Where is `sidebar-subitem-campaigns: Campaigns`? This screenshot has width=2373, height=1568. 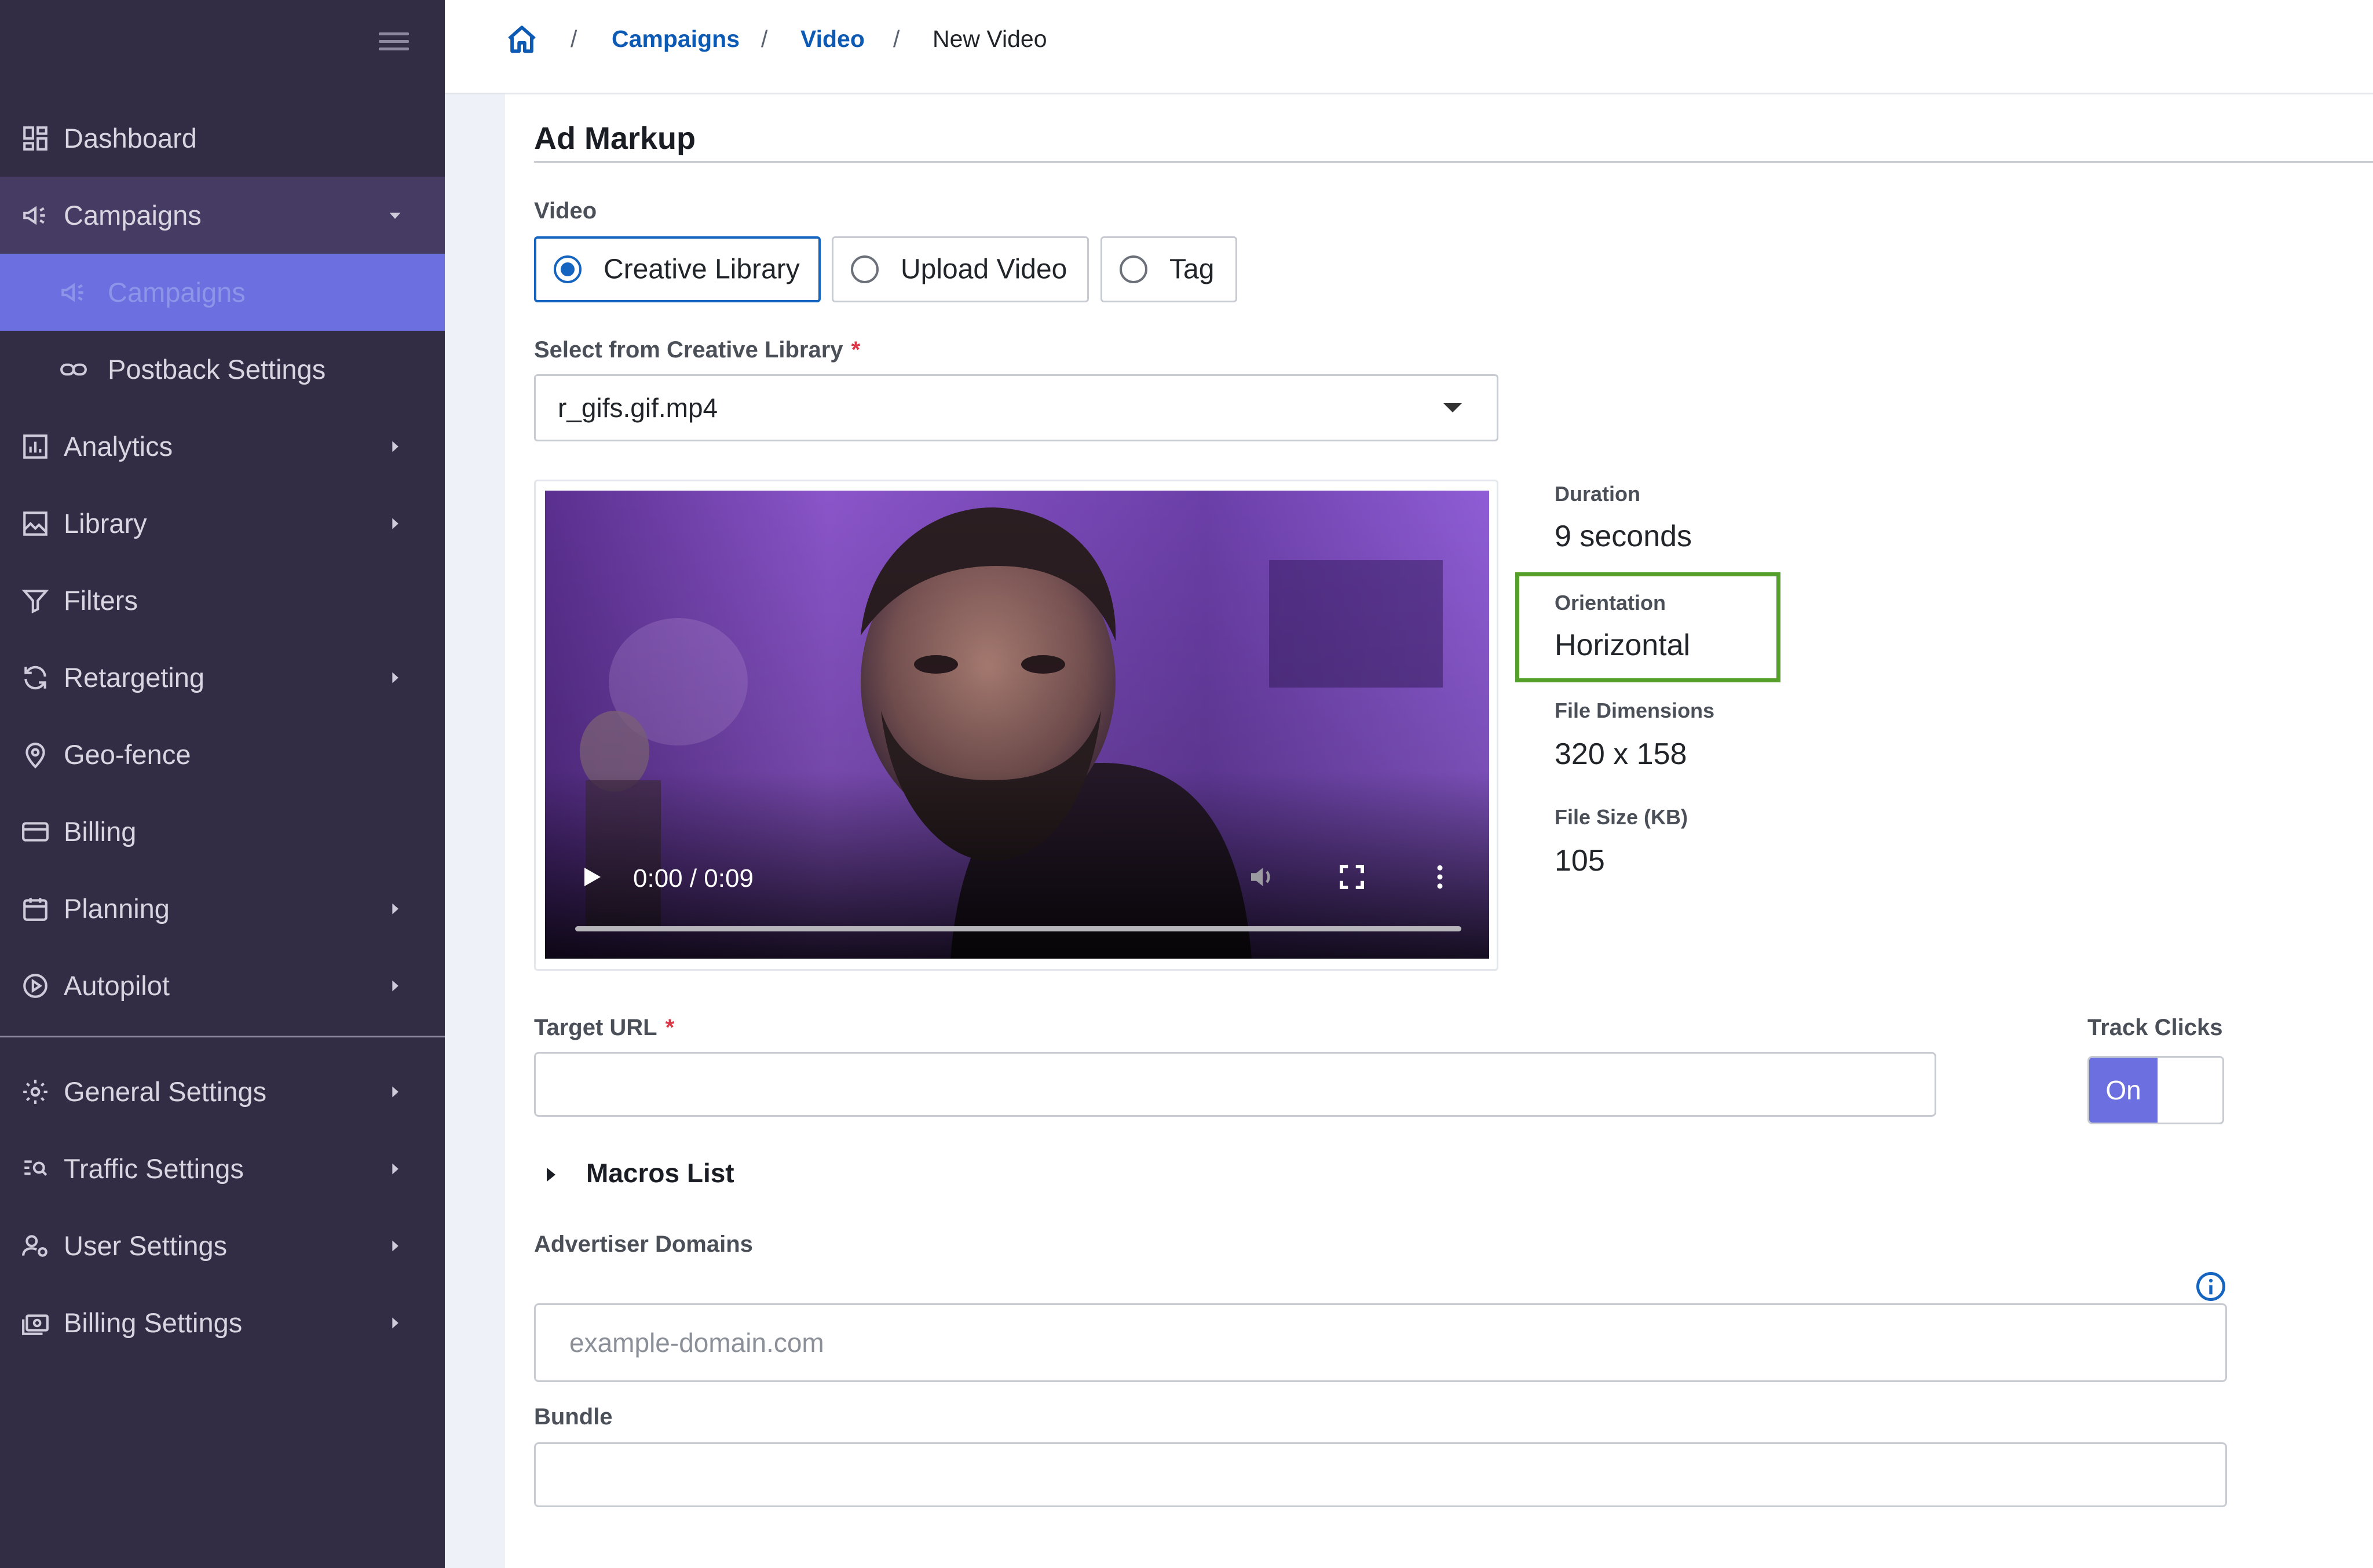
sidebar-subitem-campaigns: Campaigns is located at coordinates (222, 292).